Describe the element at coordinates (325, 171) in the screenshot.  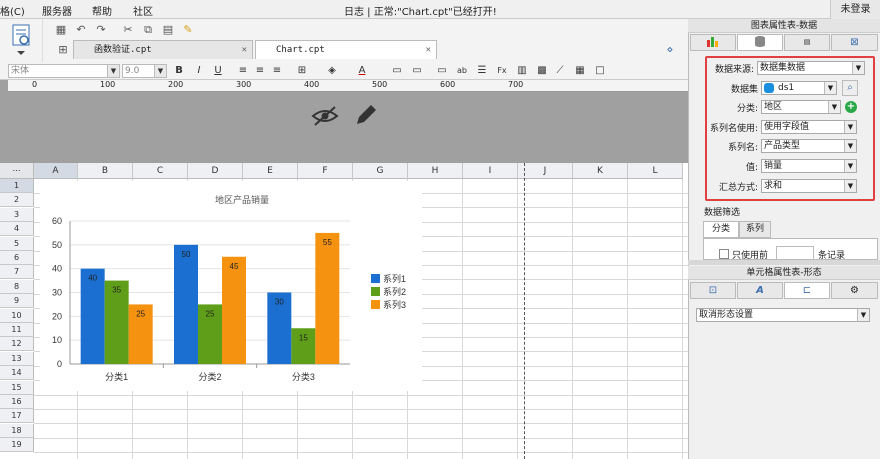
I see `column-header: F` at that location.